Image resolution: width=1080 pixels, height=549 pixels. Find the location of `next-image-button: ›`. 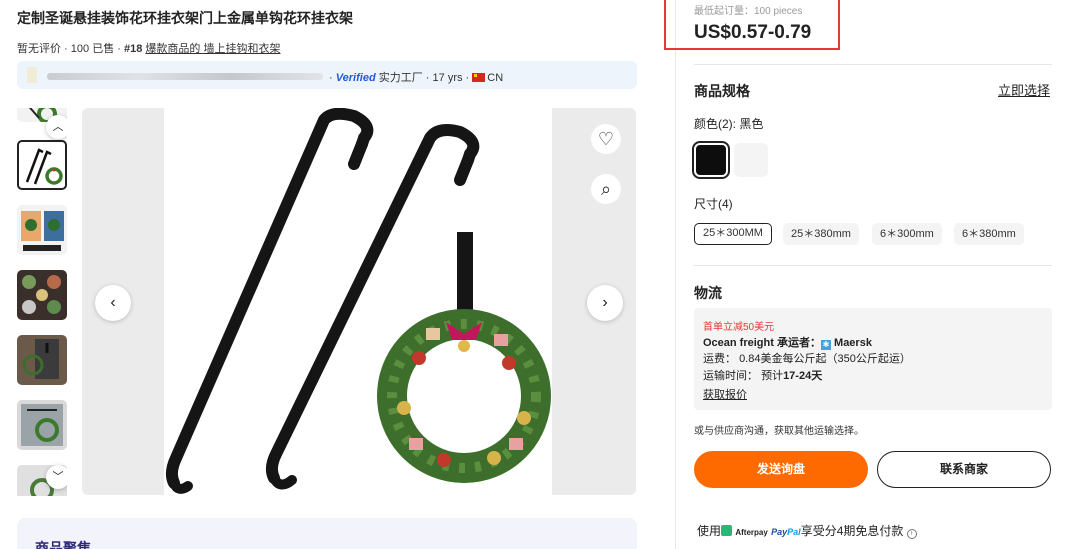

next-image-button: › is located at coordinates (605, 303).